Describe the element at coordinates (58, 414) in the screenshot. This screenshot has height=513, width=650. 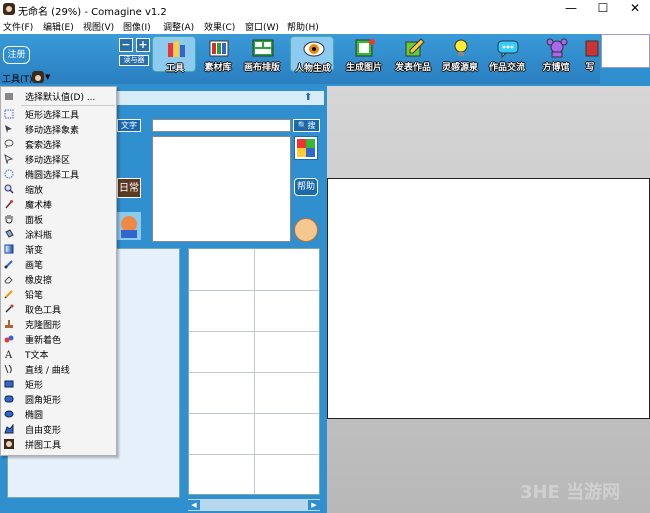
I see `menu-item-ellipse: 椭圆` at that location.